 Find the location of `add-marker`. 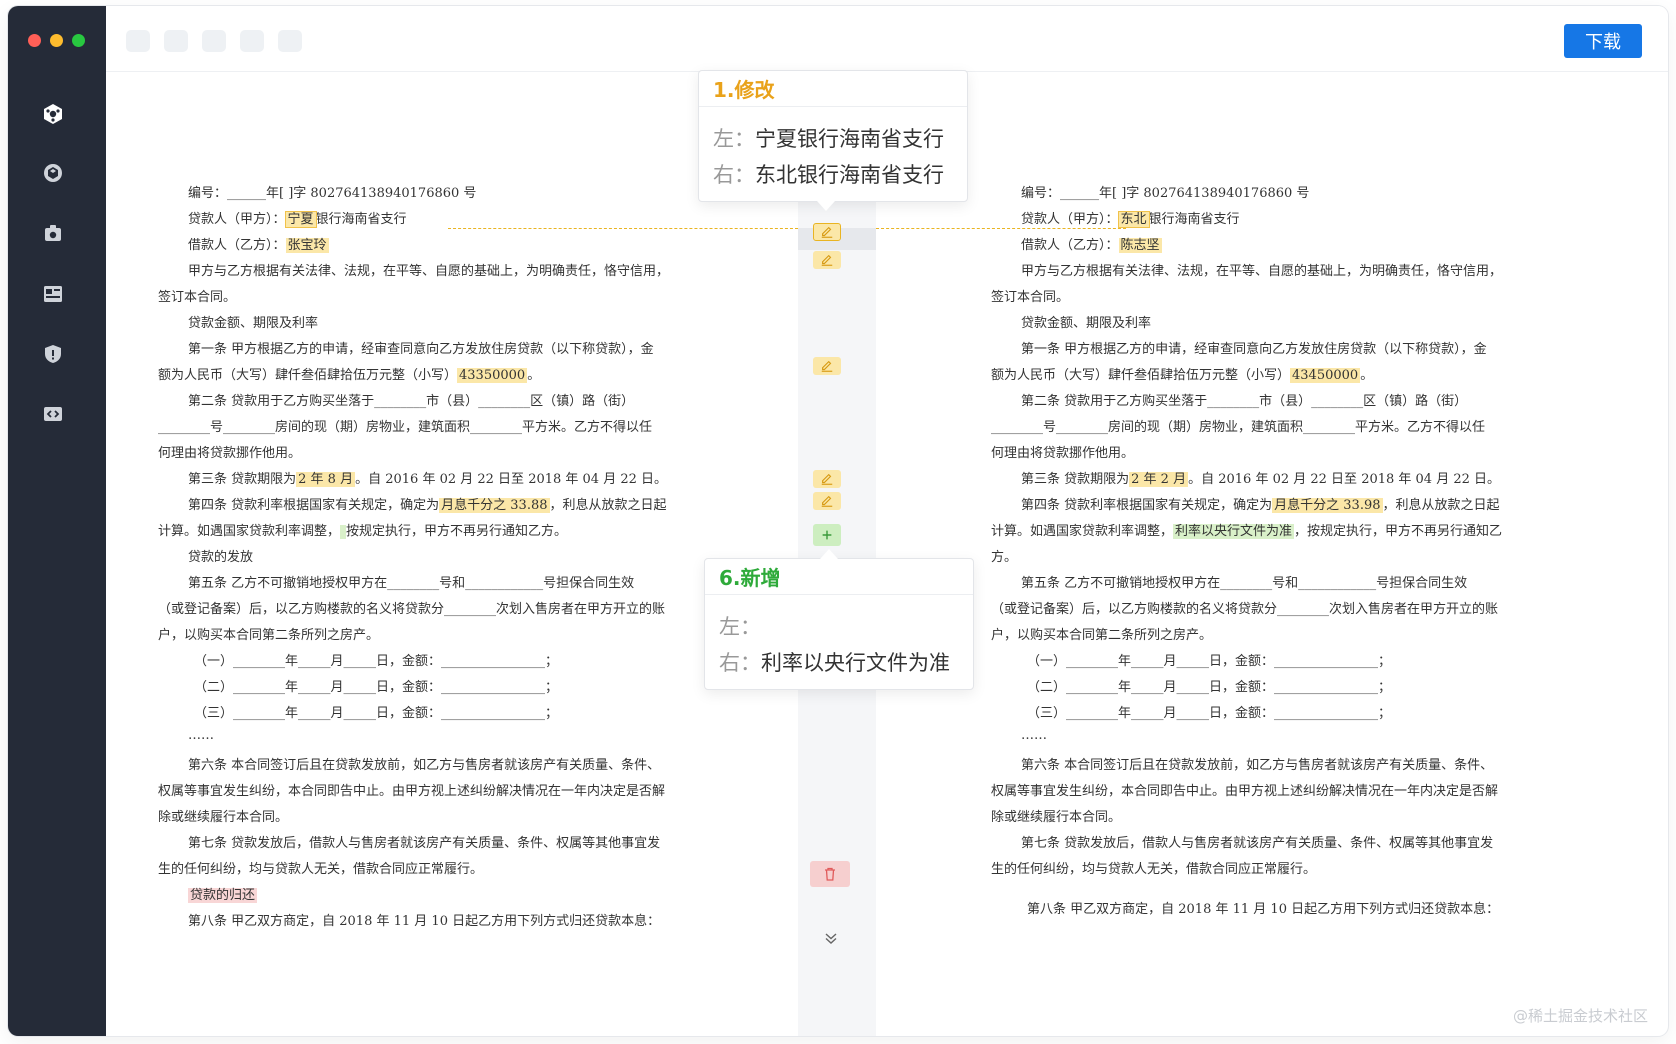

add-marker is located at coordinates (827, 535).